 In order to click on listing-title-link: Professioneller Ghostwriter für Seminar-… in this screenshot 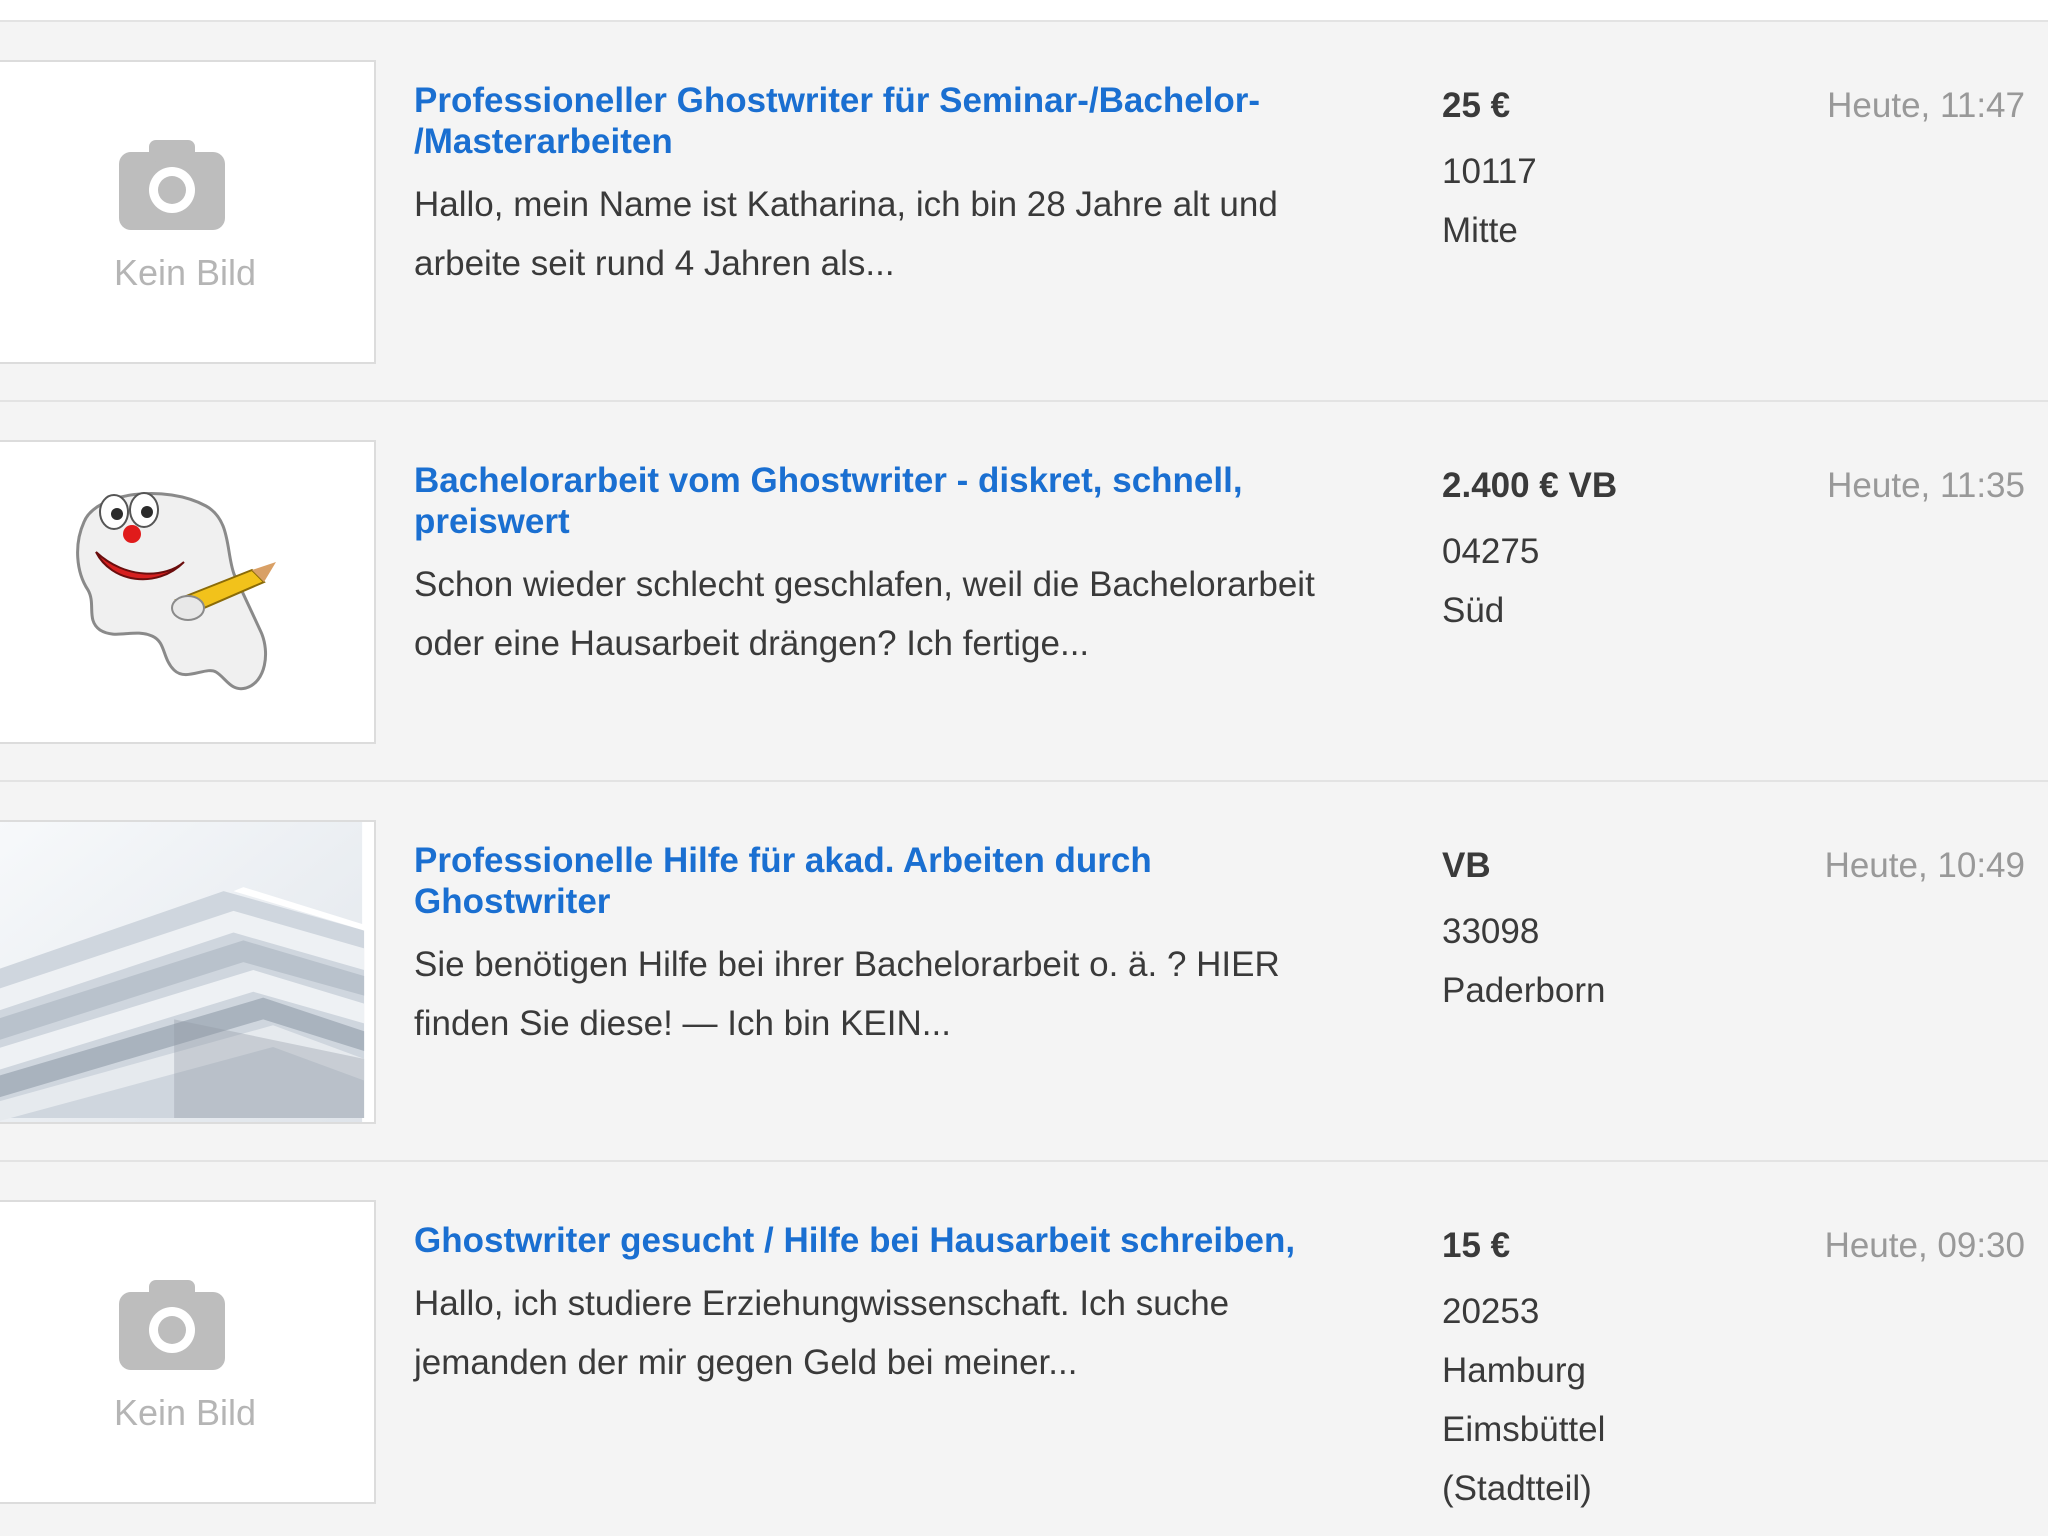, I will do `click(914, 121)`.